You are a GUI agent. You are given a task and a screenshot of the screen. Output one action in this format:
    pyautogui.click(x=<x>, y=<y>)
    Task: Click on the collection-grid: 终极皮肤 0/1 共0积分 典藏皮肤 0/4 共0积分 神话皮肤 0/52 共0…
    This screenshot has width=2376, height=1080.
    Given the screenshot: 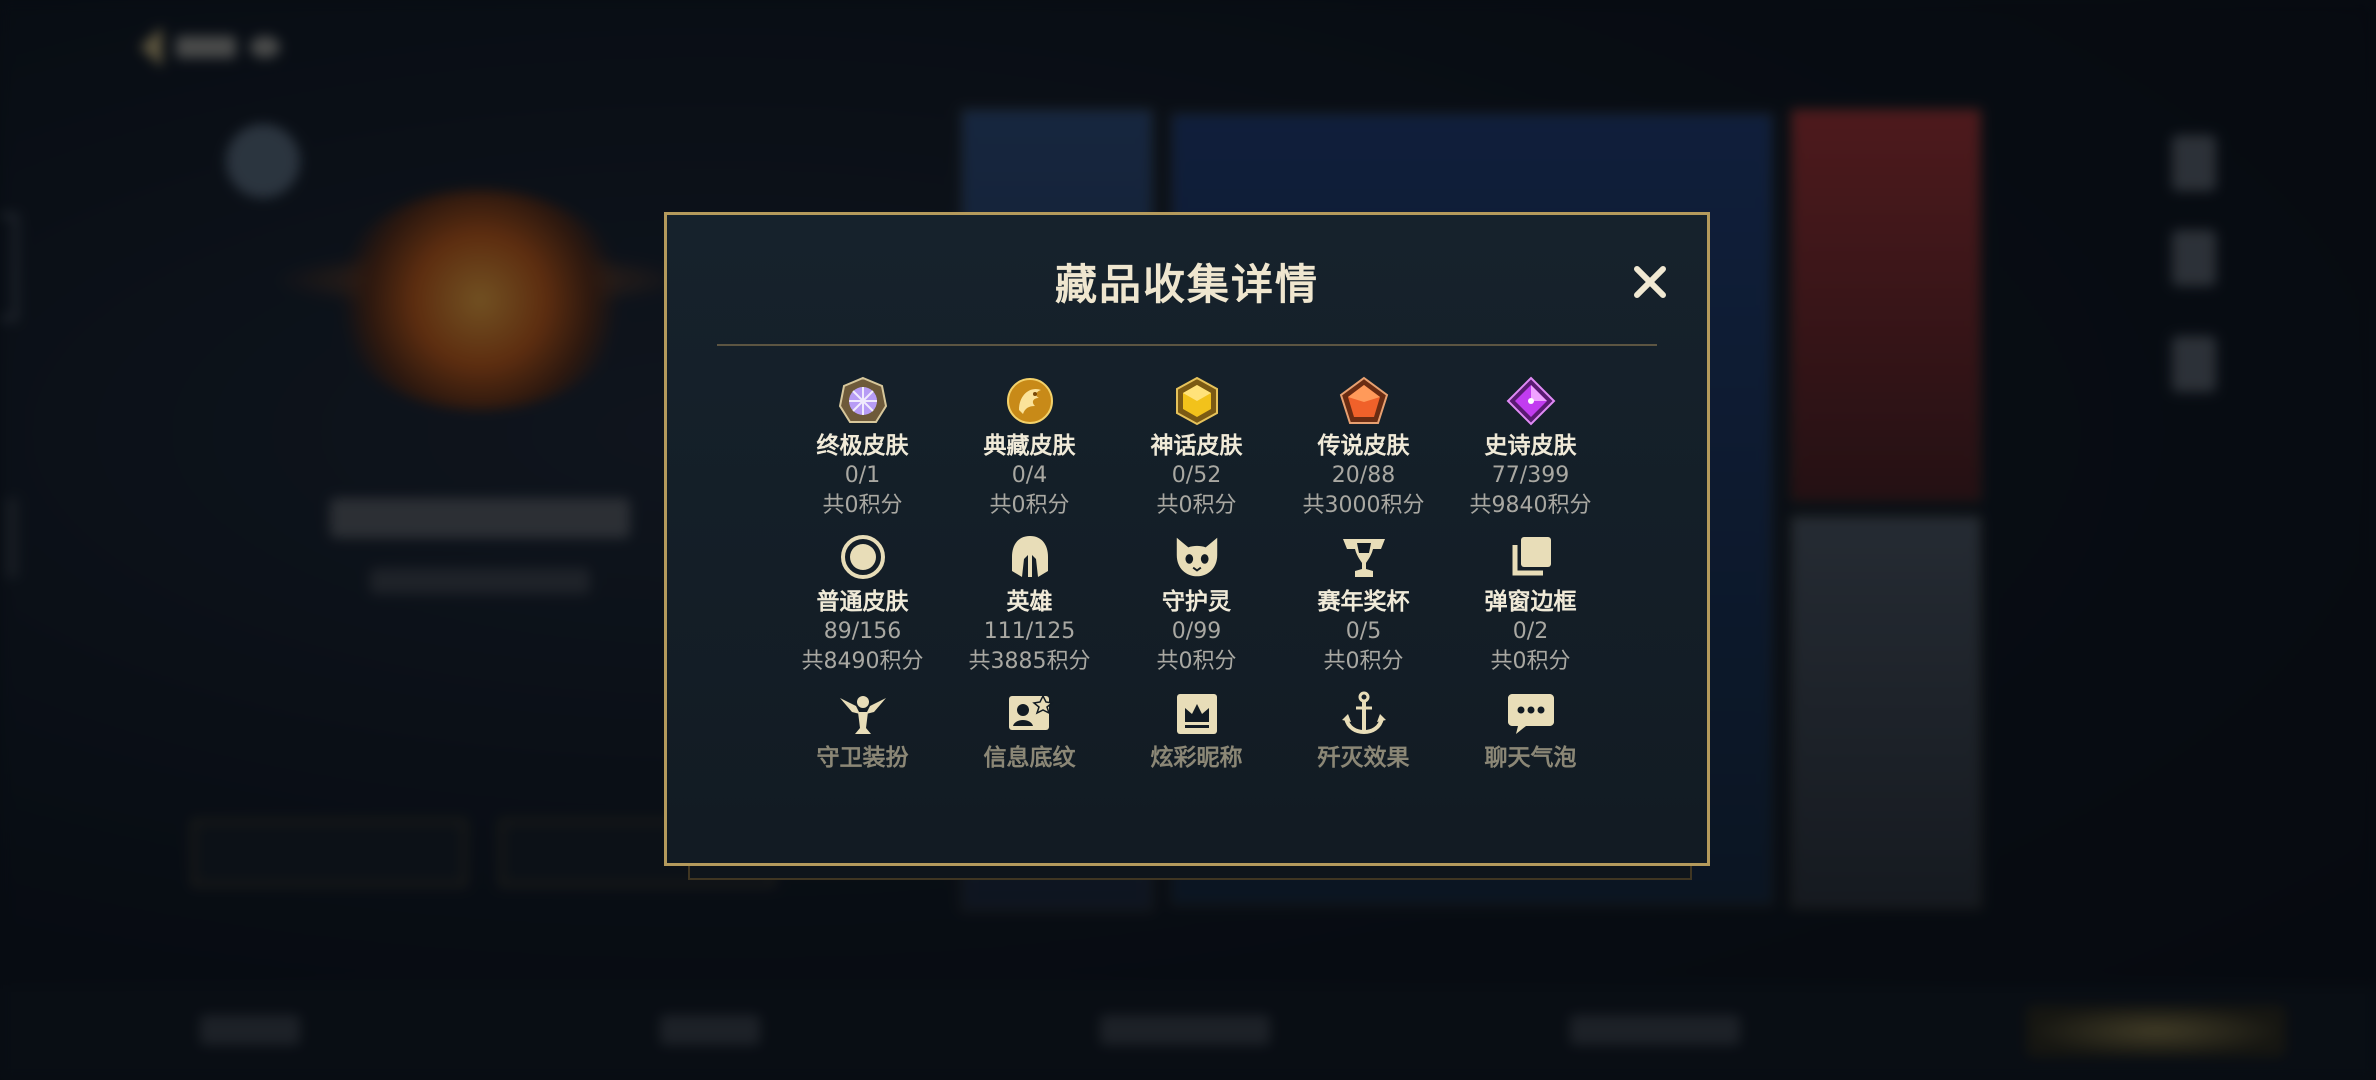 What is the action you would take?
    pyautogui.click(x=1197, y=574)
    